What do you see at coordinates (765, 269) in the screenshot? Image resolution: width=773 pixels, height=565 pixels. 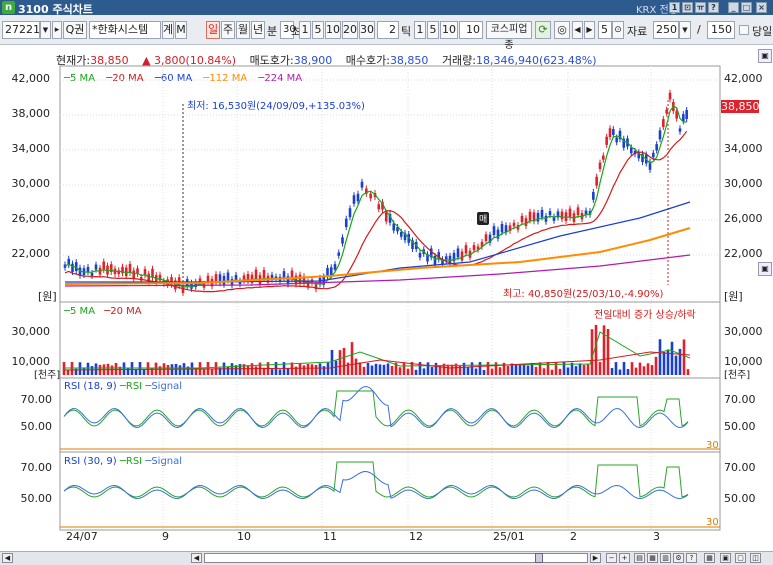 I see `side-zoom-icon: ▣` at bounding box center [765, 269].